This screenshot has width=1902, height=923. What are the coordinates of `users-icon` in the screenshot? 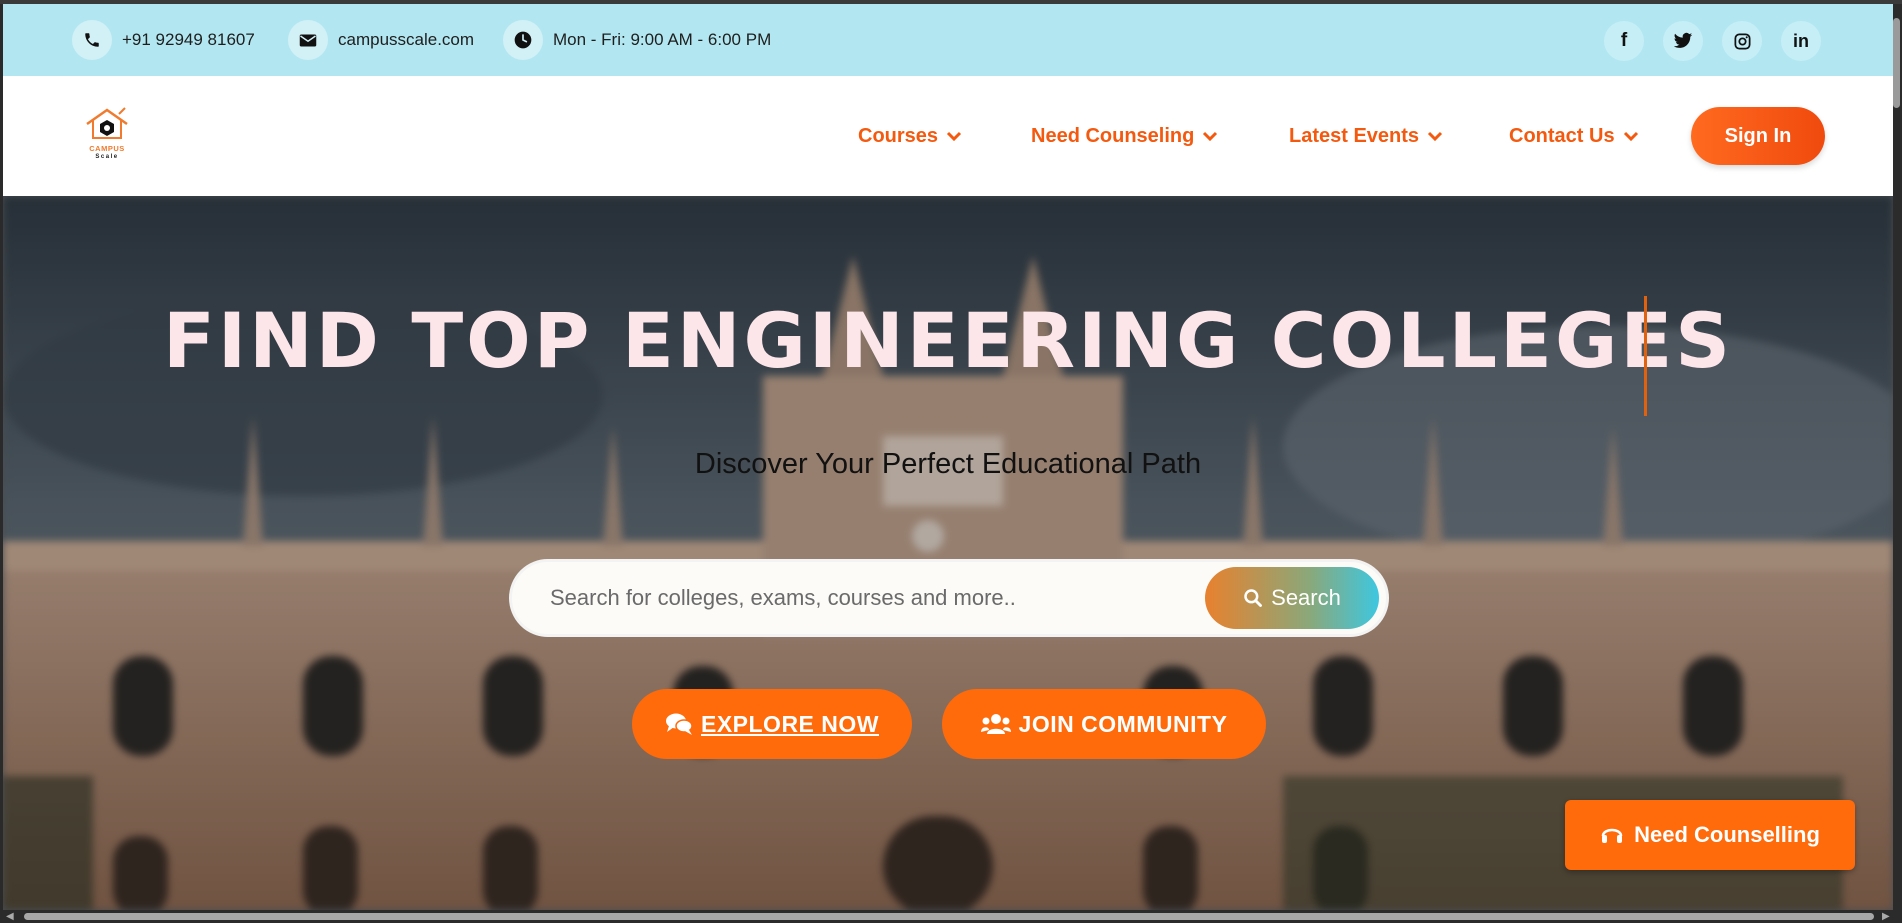 It's located at (995, 724).